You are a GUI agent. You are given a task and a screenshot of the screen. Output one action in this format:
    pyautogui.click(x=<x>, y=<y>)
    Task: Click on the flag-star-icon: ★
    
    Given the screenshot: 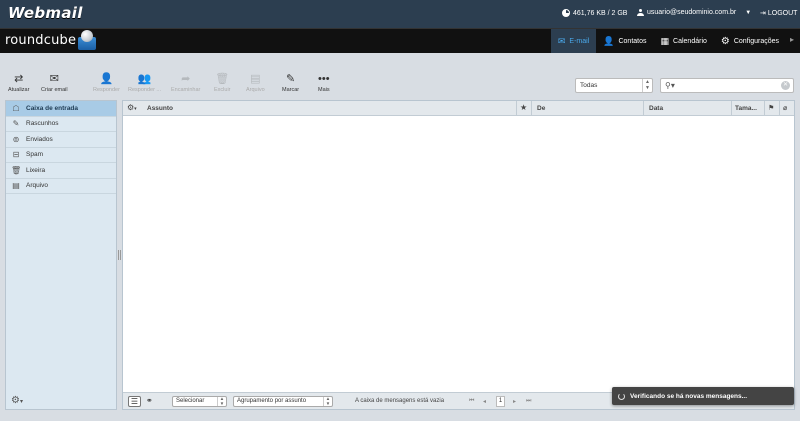 What is the action you would take?
    pyautogui.click(x=523, y=107)
    